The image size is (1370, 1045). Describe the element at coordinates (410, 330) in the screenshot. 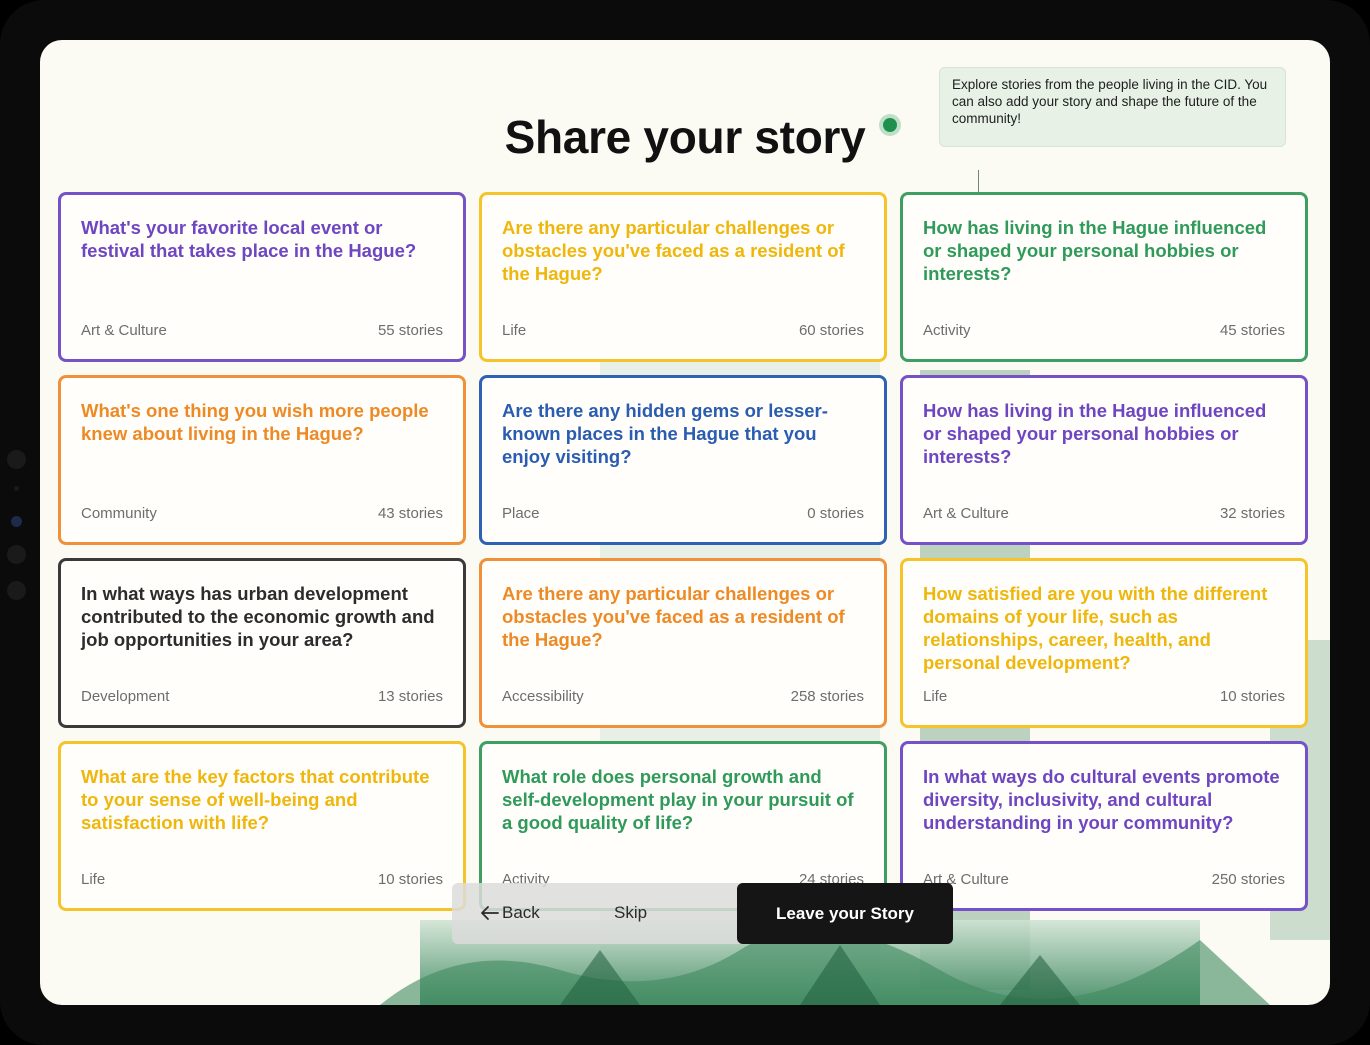

I see `story-count: 55 stories` at that location.